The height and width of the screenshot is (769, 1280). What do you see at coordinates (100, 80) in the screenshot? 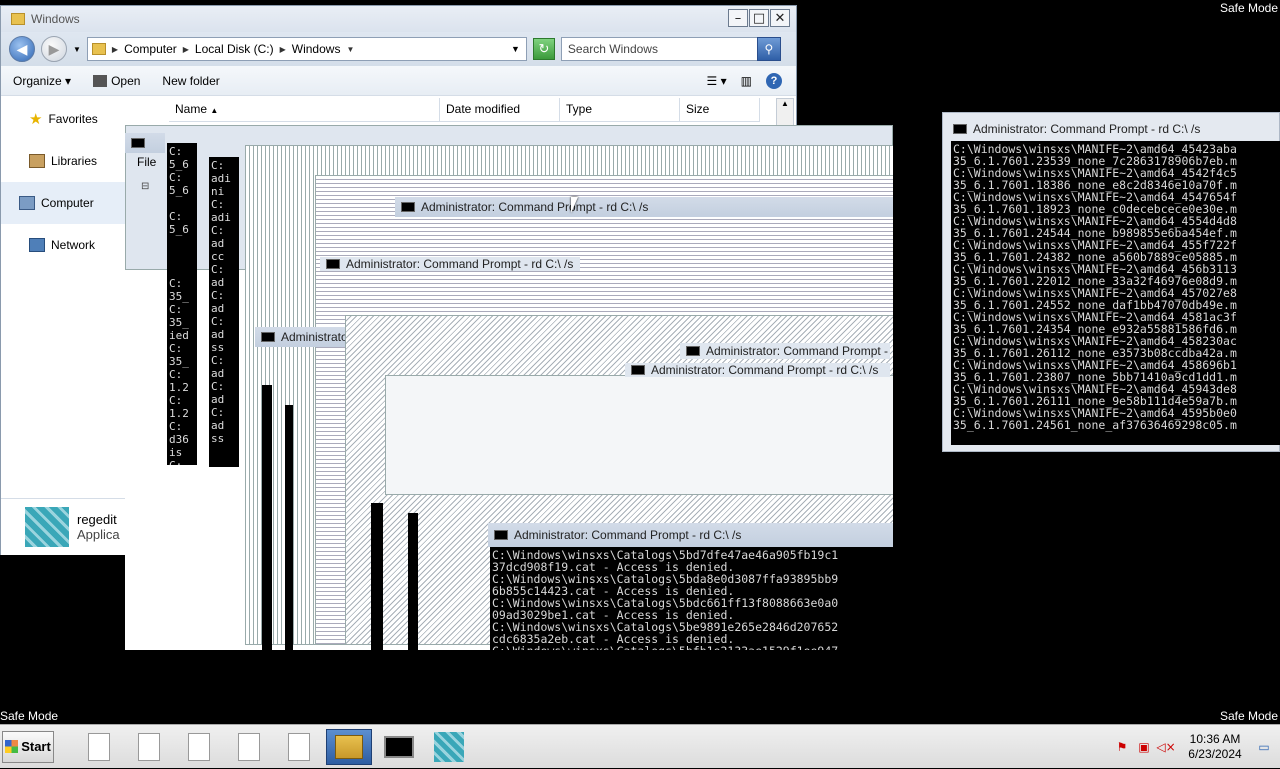
I see `open-icon` at bounding box center [100, 80].